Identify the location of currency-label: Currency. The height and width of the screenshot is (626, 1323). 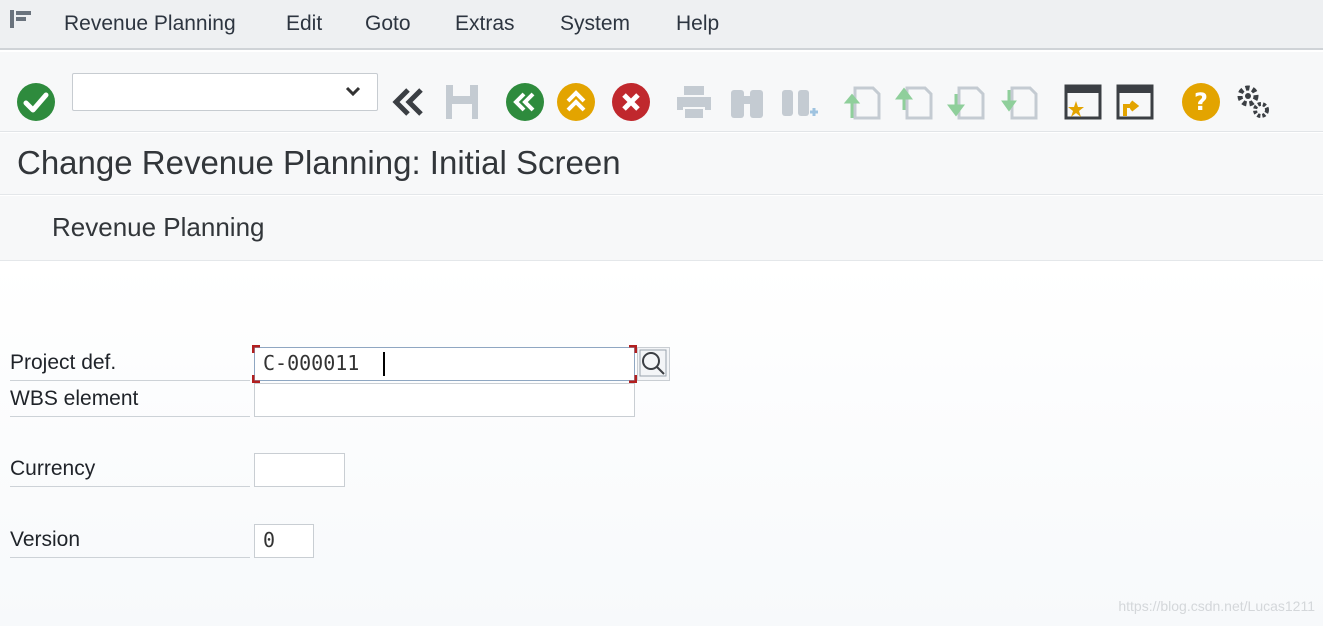
(130, 470).